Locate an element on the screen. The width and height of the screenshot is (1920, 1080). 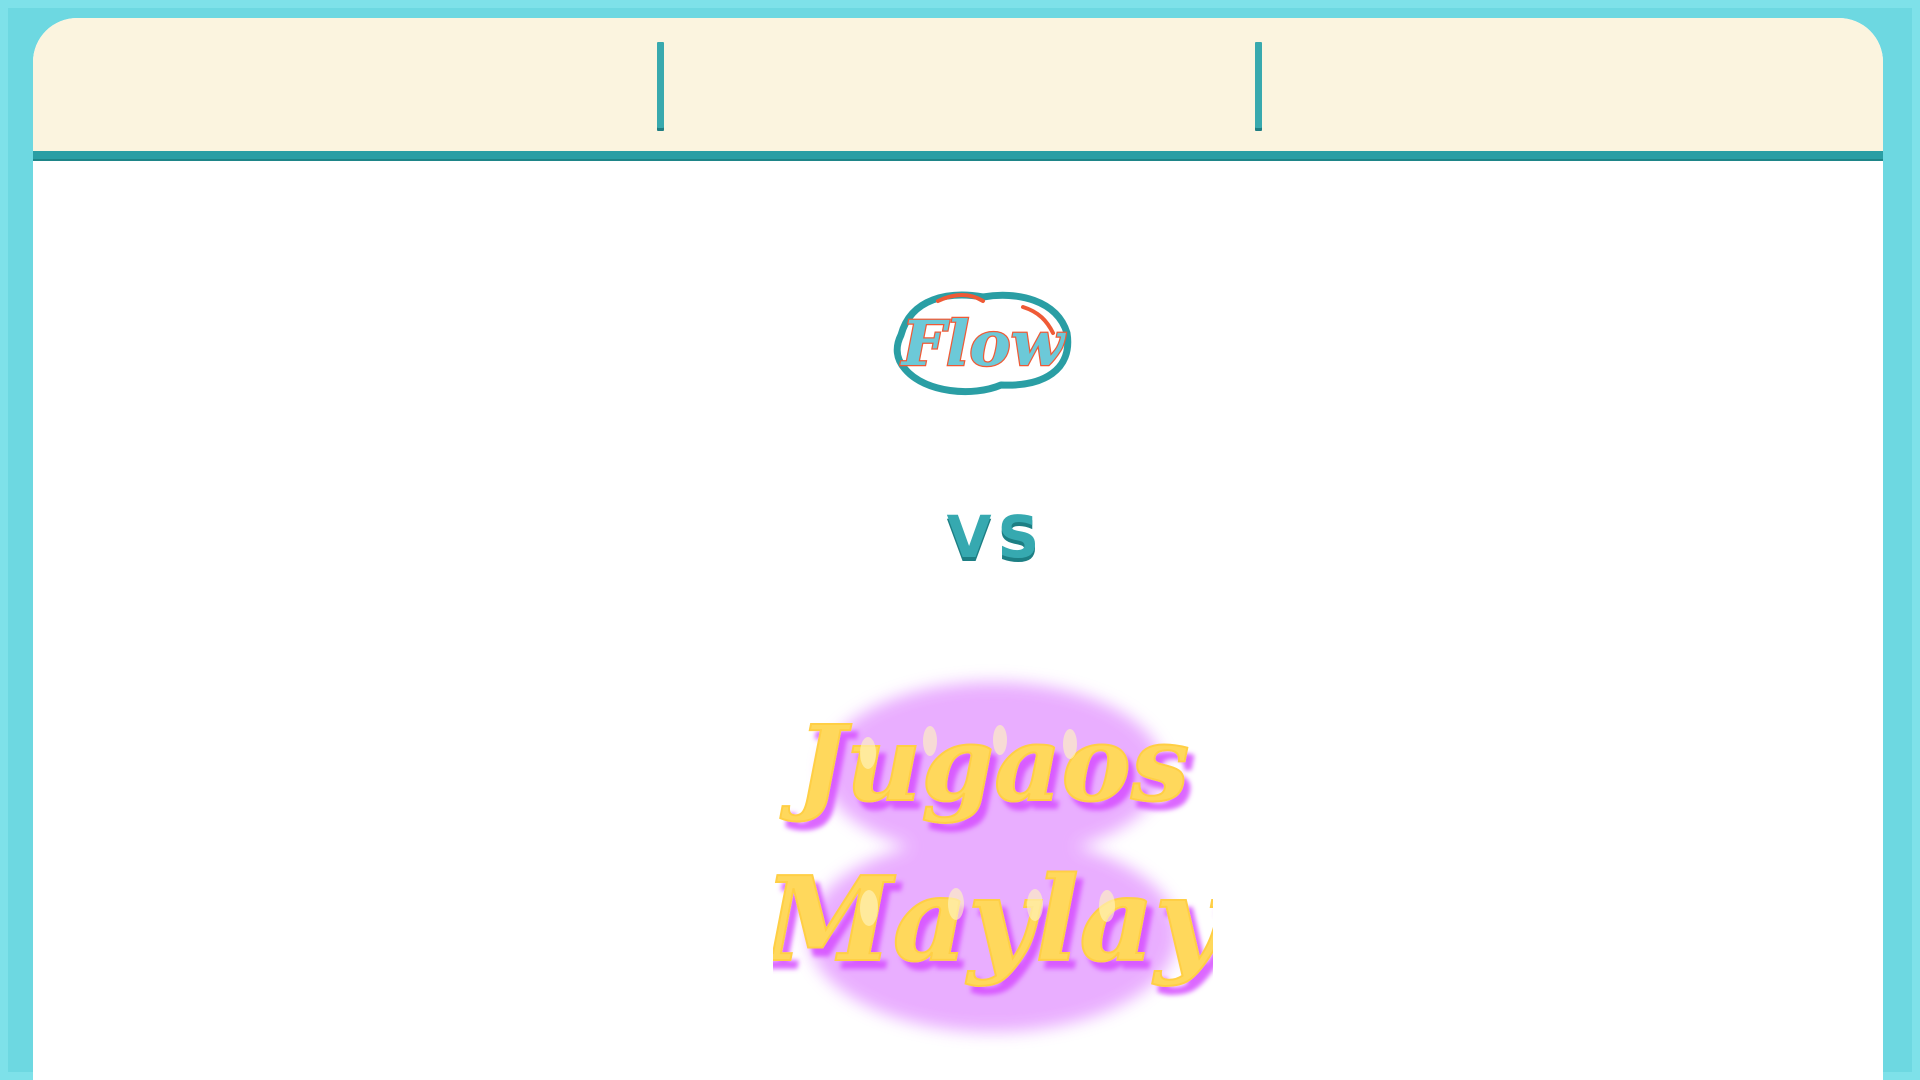
jugaos-logo-line1: Jugaos is located at coordinates (985, 763).